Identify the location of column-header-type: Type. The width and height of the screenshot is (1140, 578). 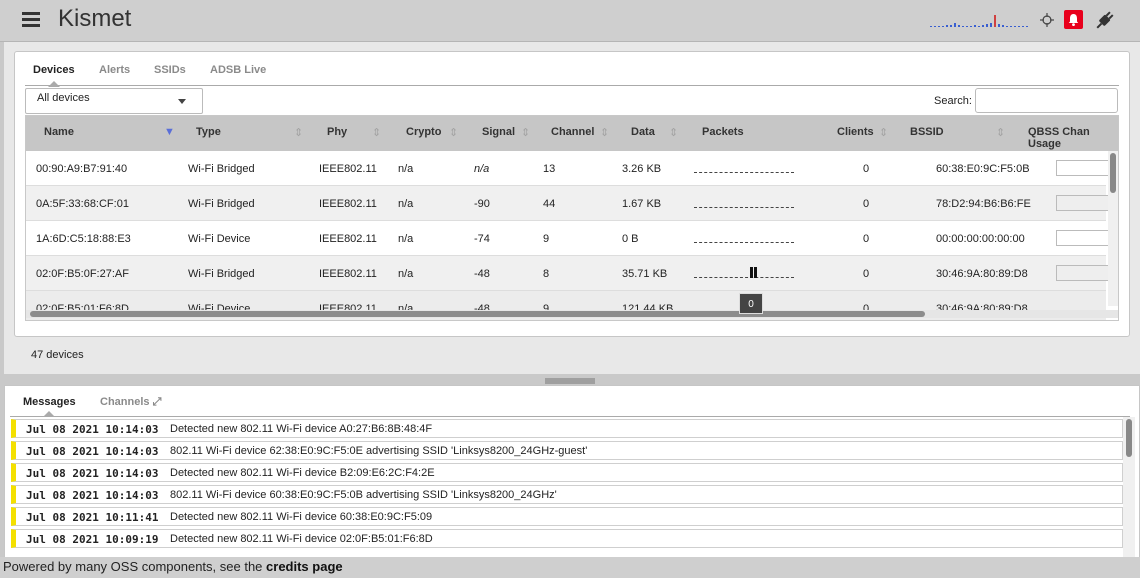
(208, 132).